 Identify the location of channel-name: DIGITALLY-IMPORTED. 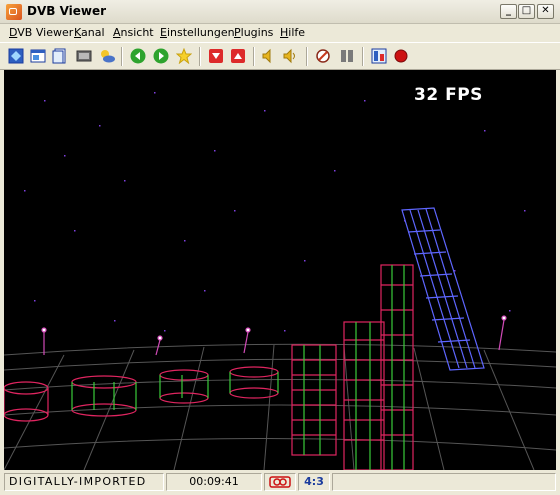
(84, 482).